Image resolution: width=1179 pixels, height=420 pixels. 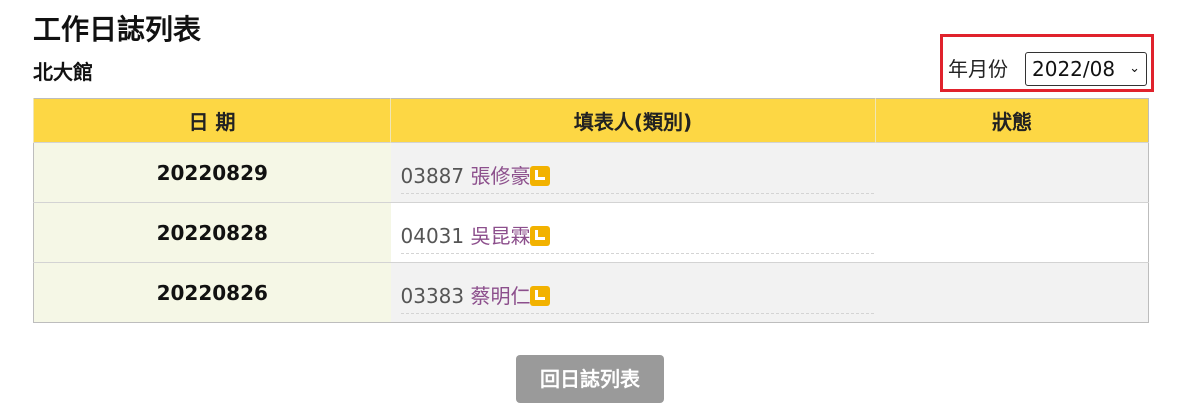 I want to click on column-header-person: 填表人(類別), so click(x=633, y=120).